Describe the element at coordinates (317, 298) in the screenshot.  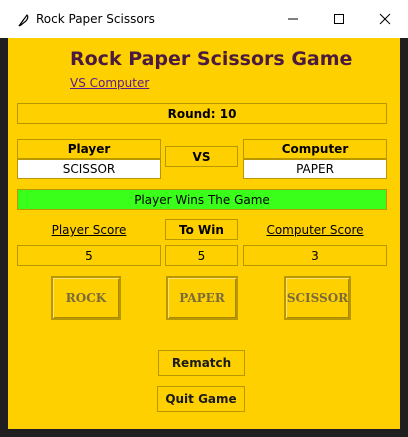
I see `scissor-button: SCISSOR` at that location.